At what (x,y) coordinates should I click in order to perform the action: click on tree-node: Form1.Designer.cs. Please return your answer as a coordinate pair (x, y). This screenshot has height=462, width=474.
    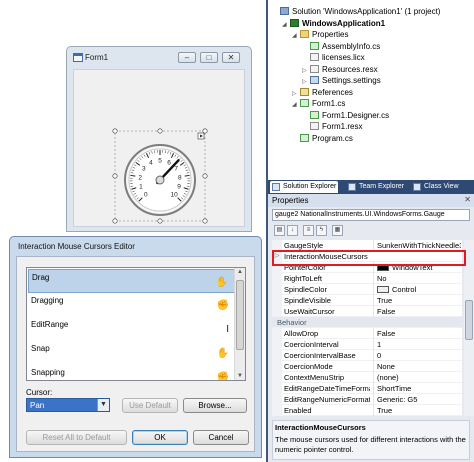
    Looking at the image, I should click on (345, 115).